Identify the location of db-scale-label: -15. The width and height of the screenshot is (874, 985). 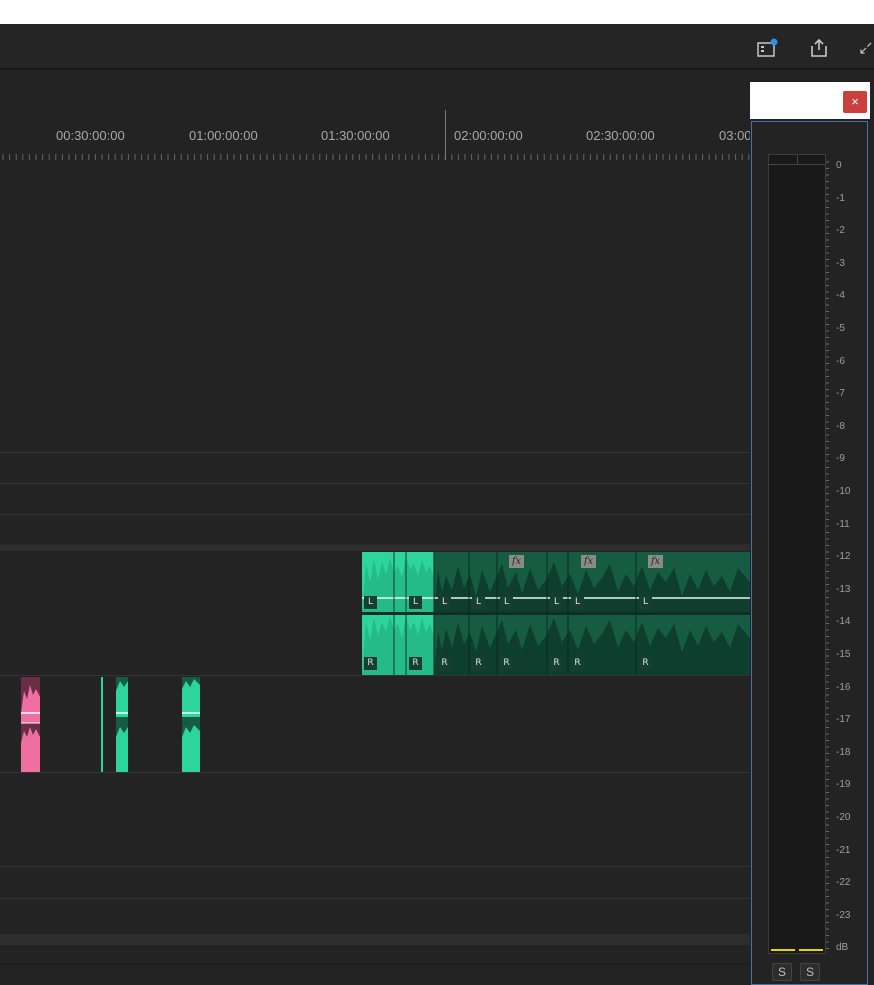
(843, 654).